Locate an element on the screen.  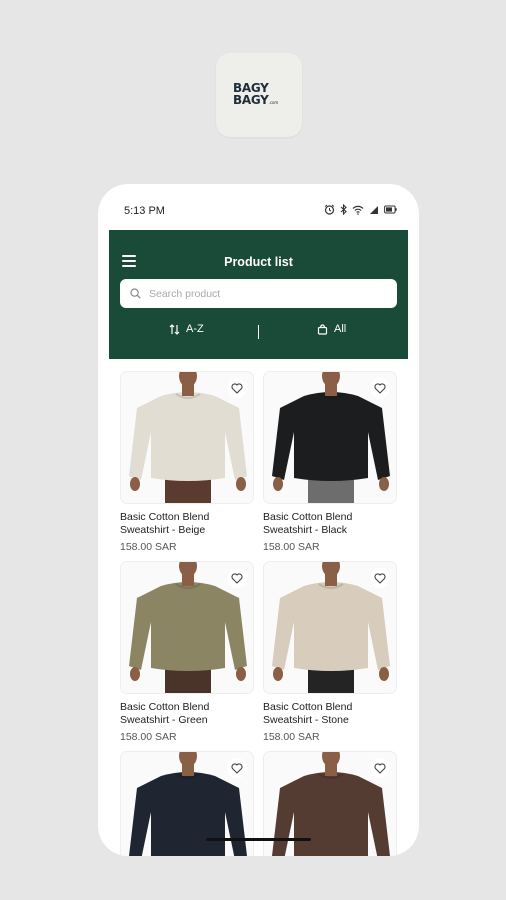
search-bar is located at coordinates (258, 293).